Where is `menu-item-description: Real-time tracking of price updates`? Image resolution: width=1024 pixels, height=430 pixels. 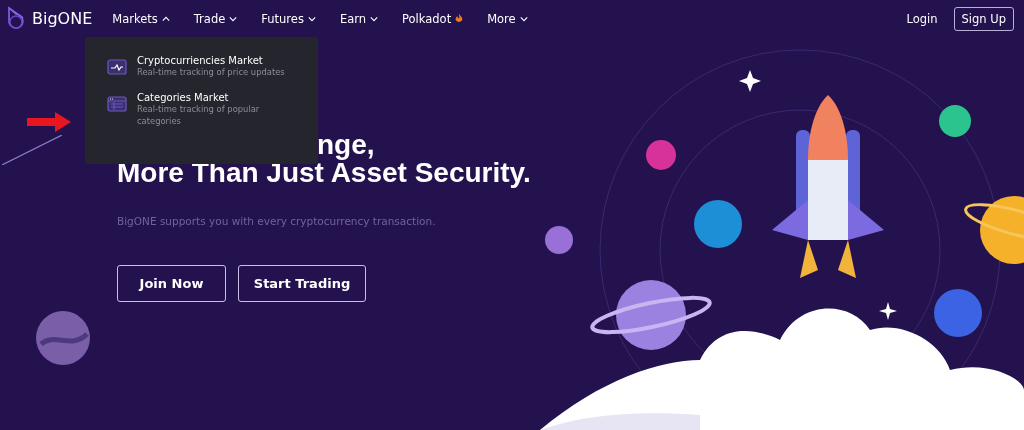
menu-item-description: Real-time tracking of price updates is located at coordinates (211, 72).